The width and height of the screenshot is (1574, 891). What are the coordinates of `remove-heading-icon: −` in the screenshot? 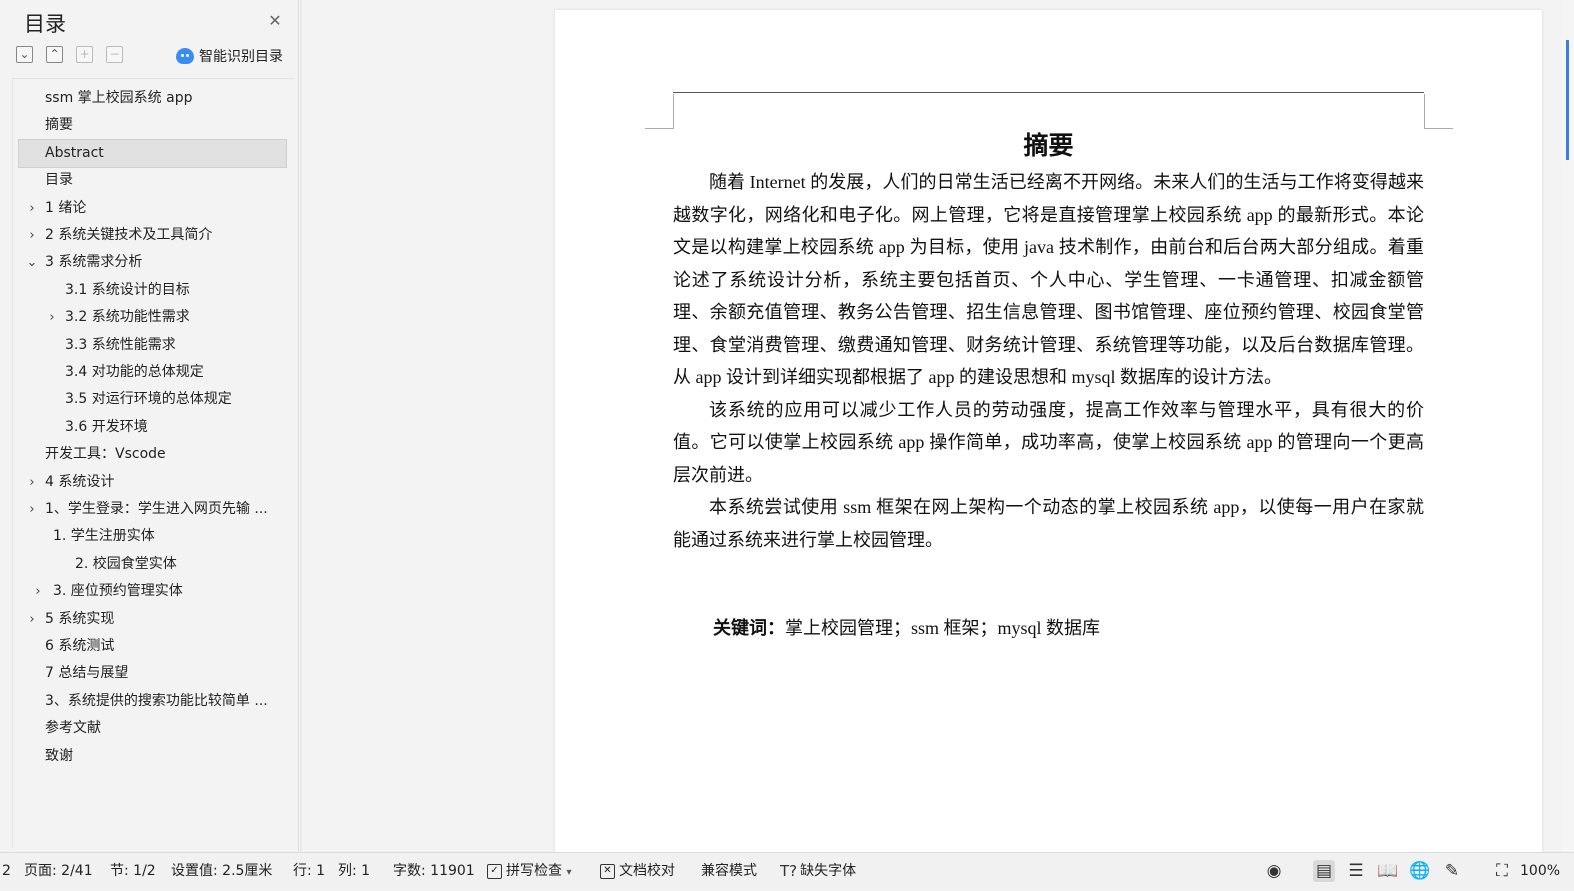 It's located at (114, 54).